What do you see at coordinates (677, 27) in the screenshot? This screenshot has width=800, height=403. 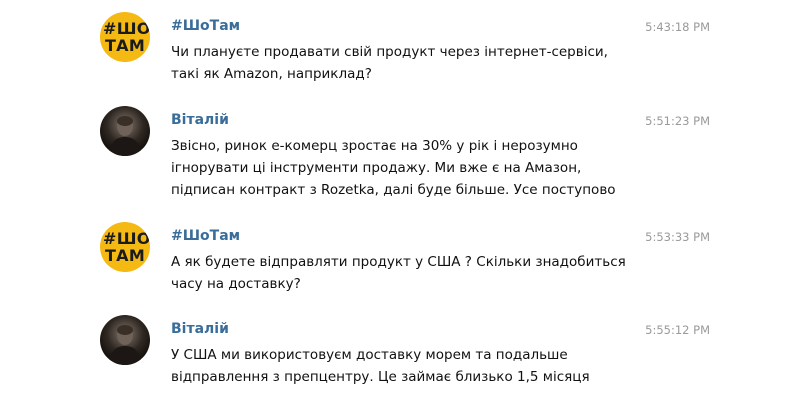 I see `message-time: 5:43:18 PM` at bounding box center [677, 27].